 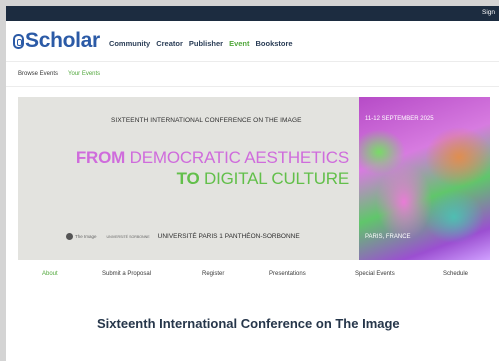 What do you see at coordinates (213, 274) in the screenshot?
I see `tab-register: Register` at bounding box center [213, 274].